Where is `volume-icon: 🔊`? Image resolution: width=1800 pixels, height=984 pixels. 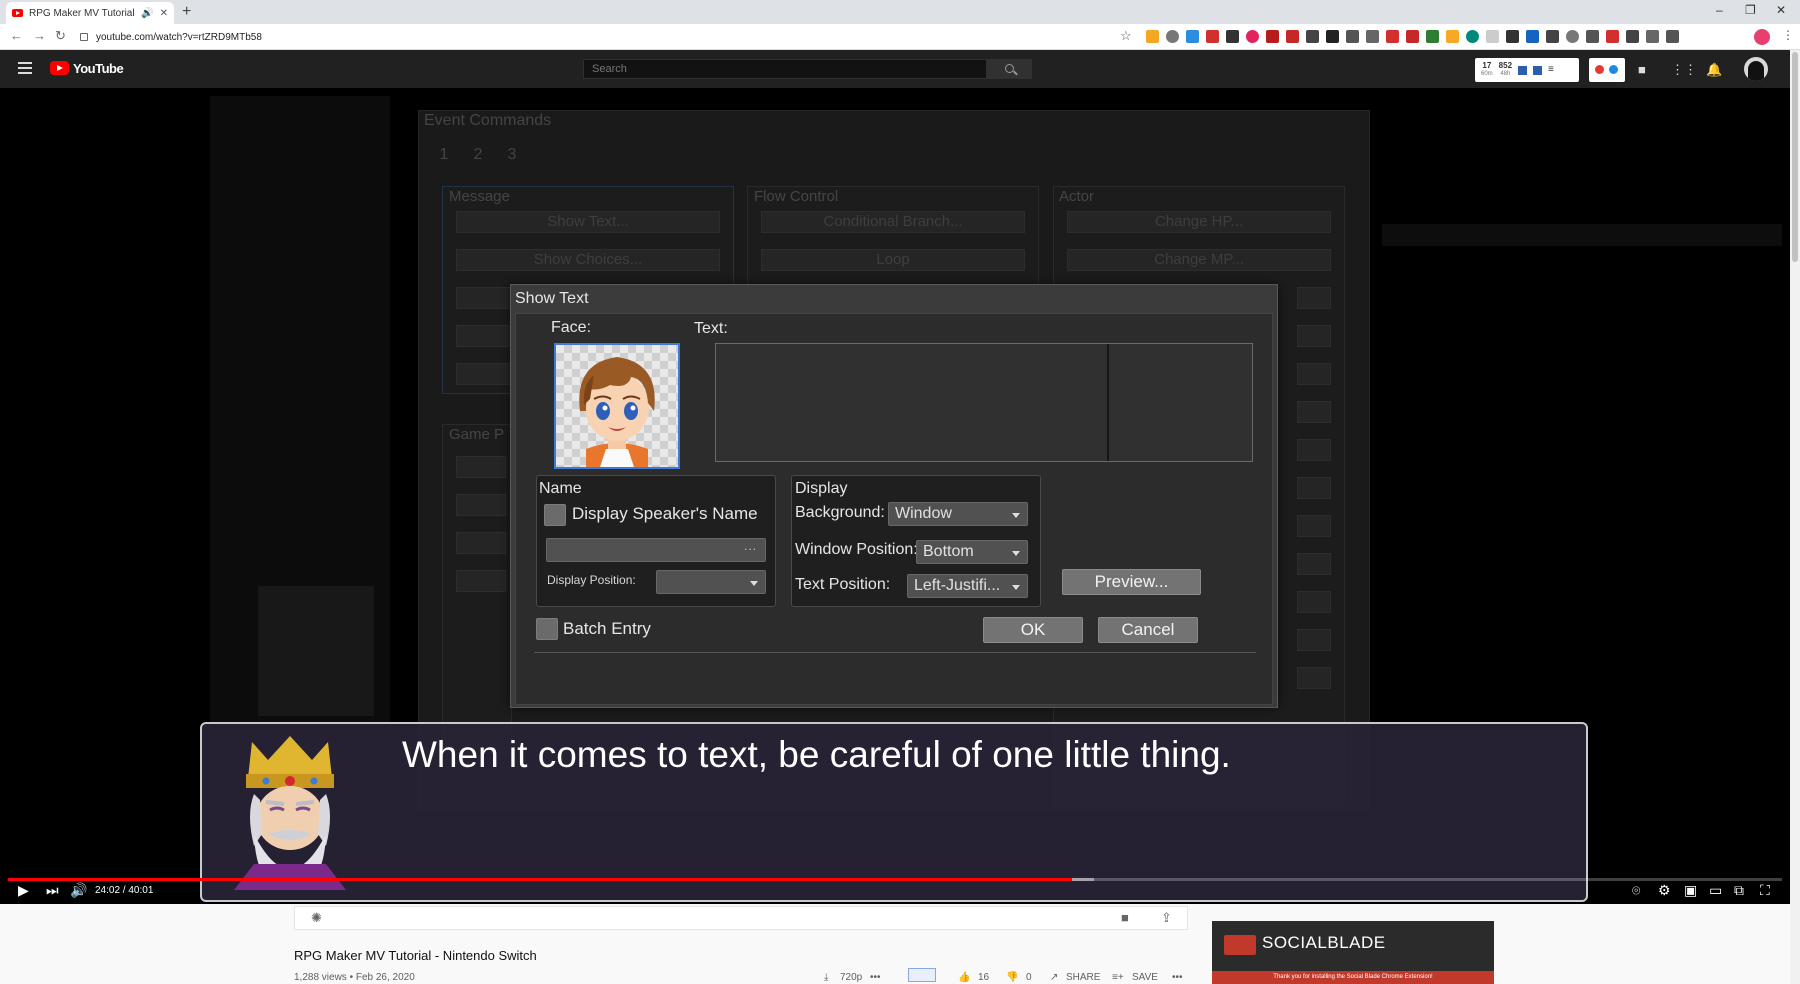 volume-icon: 🔊 is located at coordinates (78, 890).